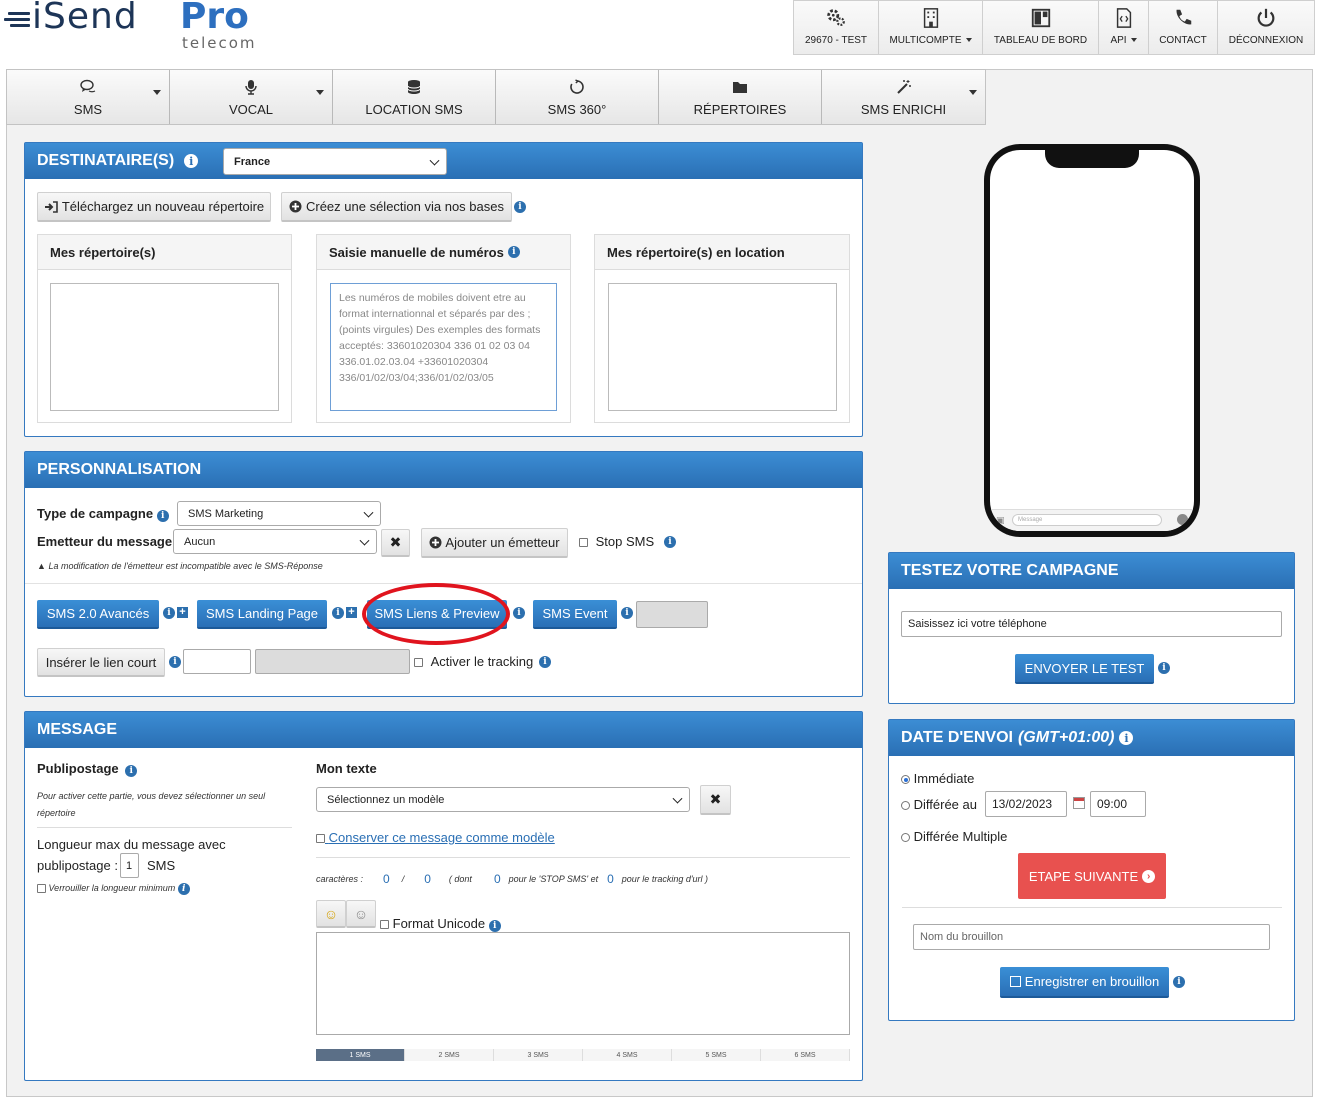  What do you see at coordinates (1266, 27) in the screenshot?
I see `topbar-d-connexion-button: DÉCONNEXION` at bounding box center [1266, 27].